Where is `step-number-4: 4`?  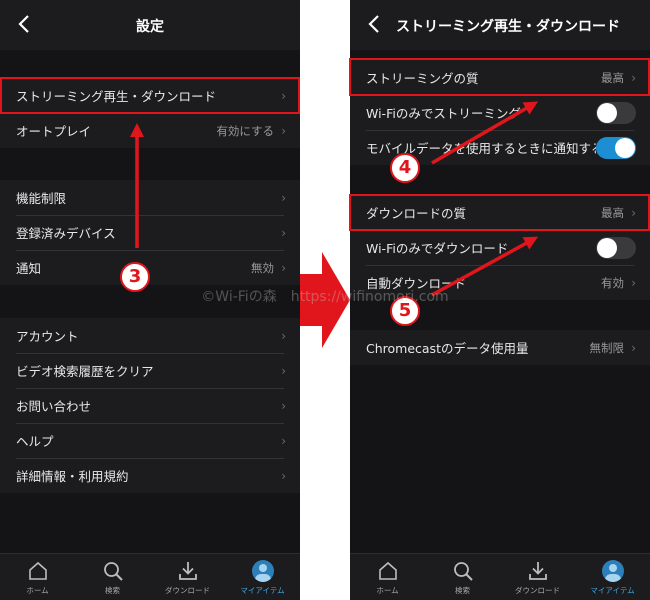 step-number-4: 4 is located at coordinates (405, 168).